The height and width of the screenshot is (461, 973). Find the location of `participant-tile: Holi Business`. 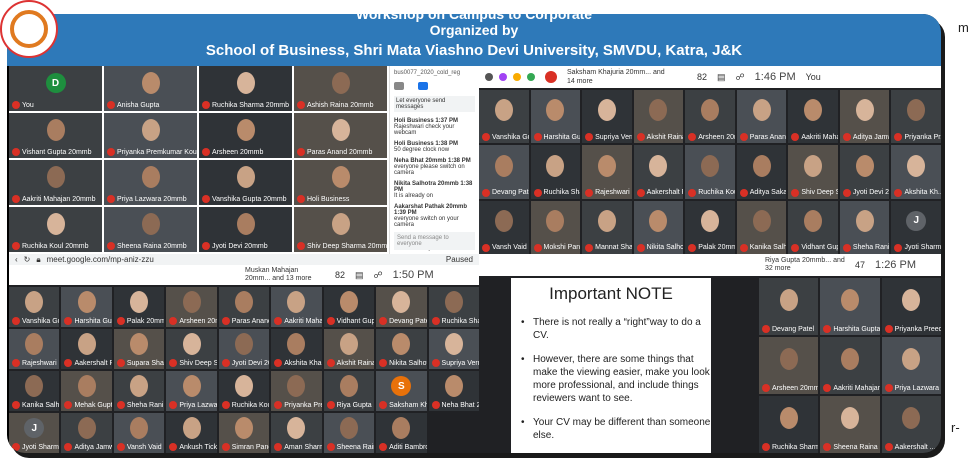

participant-tile: Holi Business is located at coordinates (340, 182).